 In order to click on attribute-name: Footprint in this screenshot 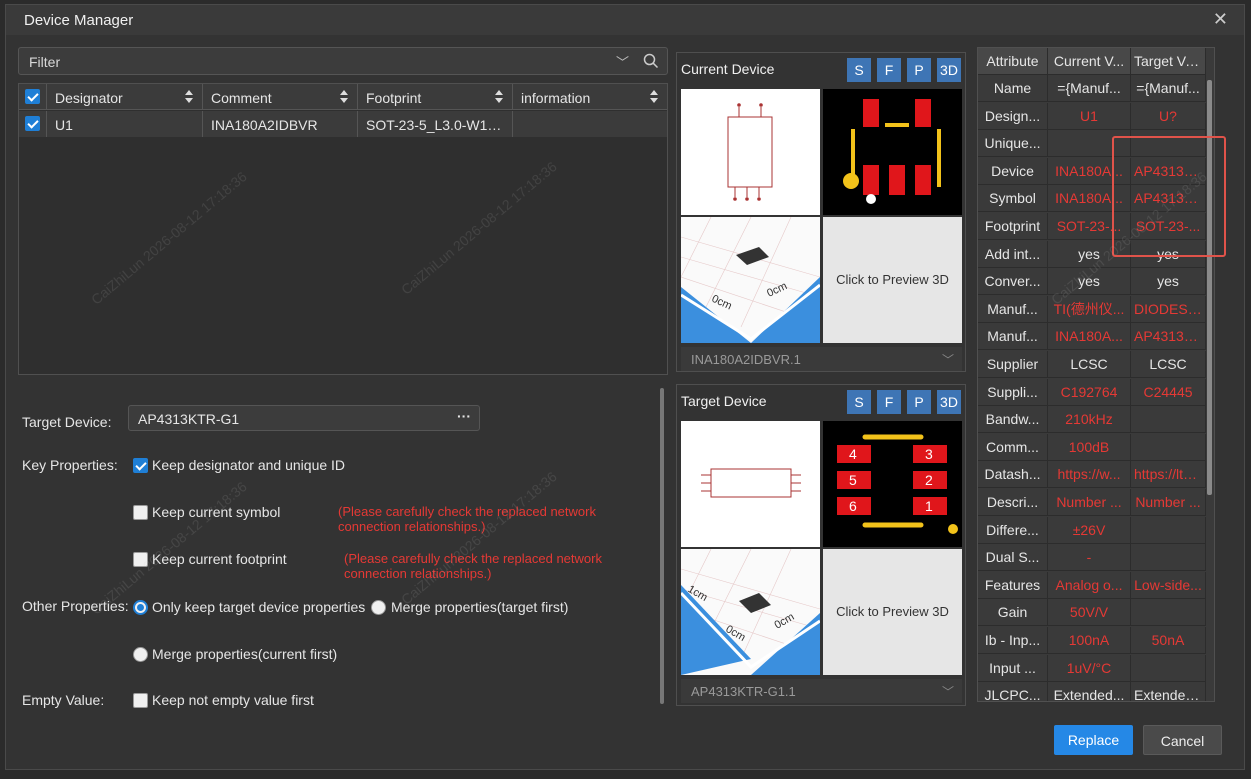, I will do `click(1013, 226)`.